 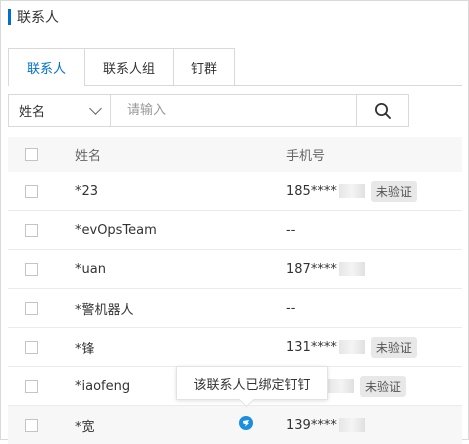 What do you see at coordinates (235, 308) in the screenshot?
I see `table-row: *警机器人 --` at bounding box center [235, 308].